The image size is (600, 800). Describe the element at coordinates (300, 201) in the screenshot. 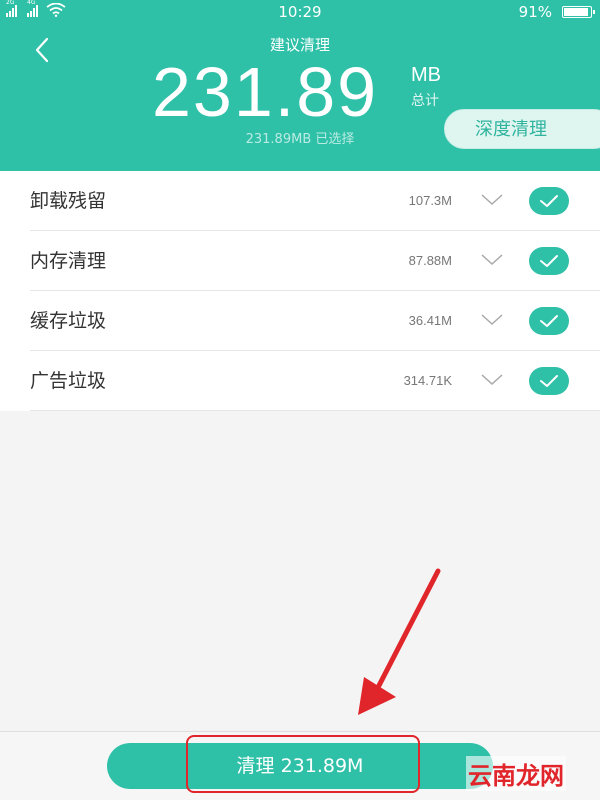

I see `list-item: 卸载残留 107.3M` at that location.